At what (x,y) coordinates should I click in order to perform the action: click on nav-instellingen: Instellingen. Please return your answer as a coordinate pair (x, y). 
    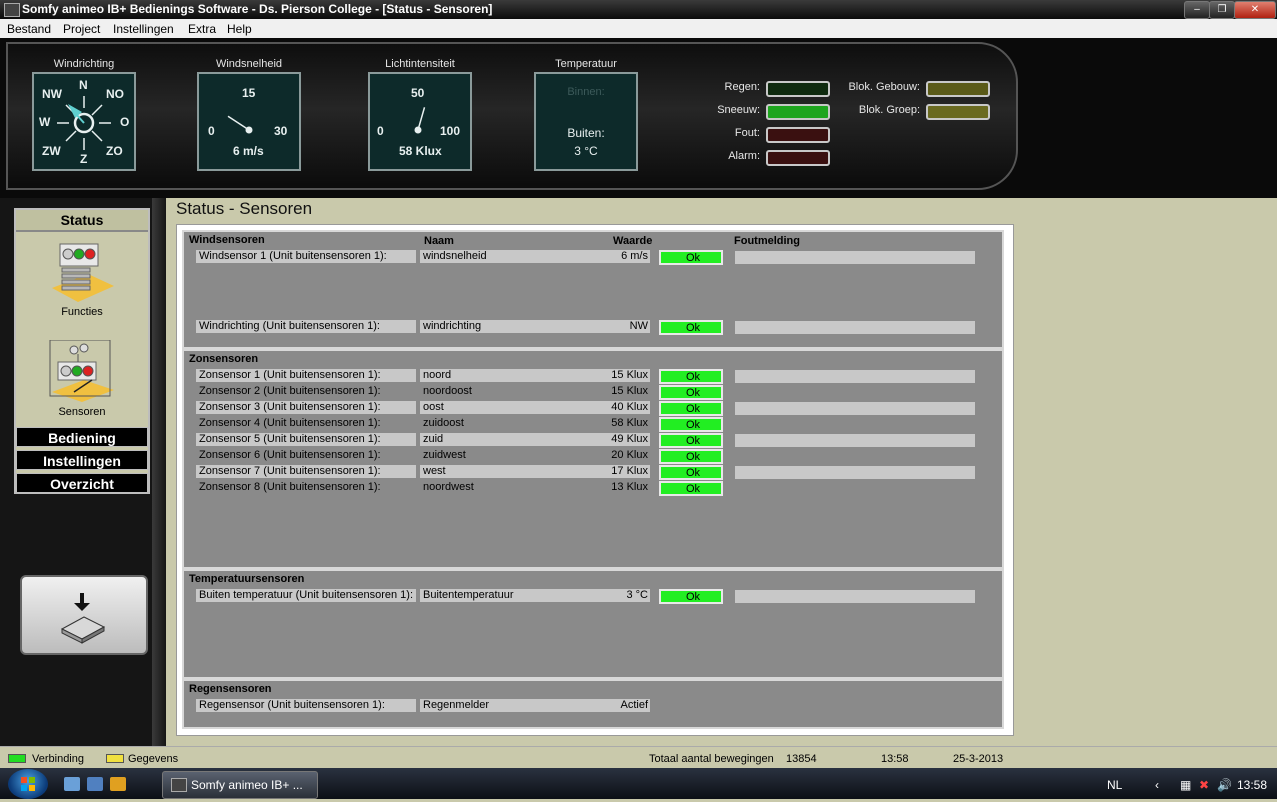
    Looking at the image, I should click on (82, 460).